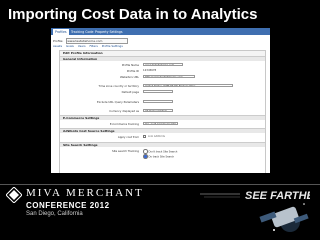 This screenshot has height=240, width=320. What do you see at coordinates (158, 110) in the screenshot?
I see `currency-select: US Dollar (USD $)` at bounding box center [158, 110].